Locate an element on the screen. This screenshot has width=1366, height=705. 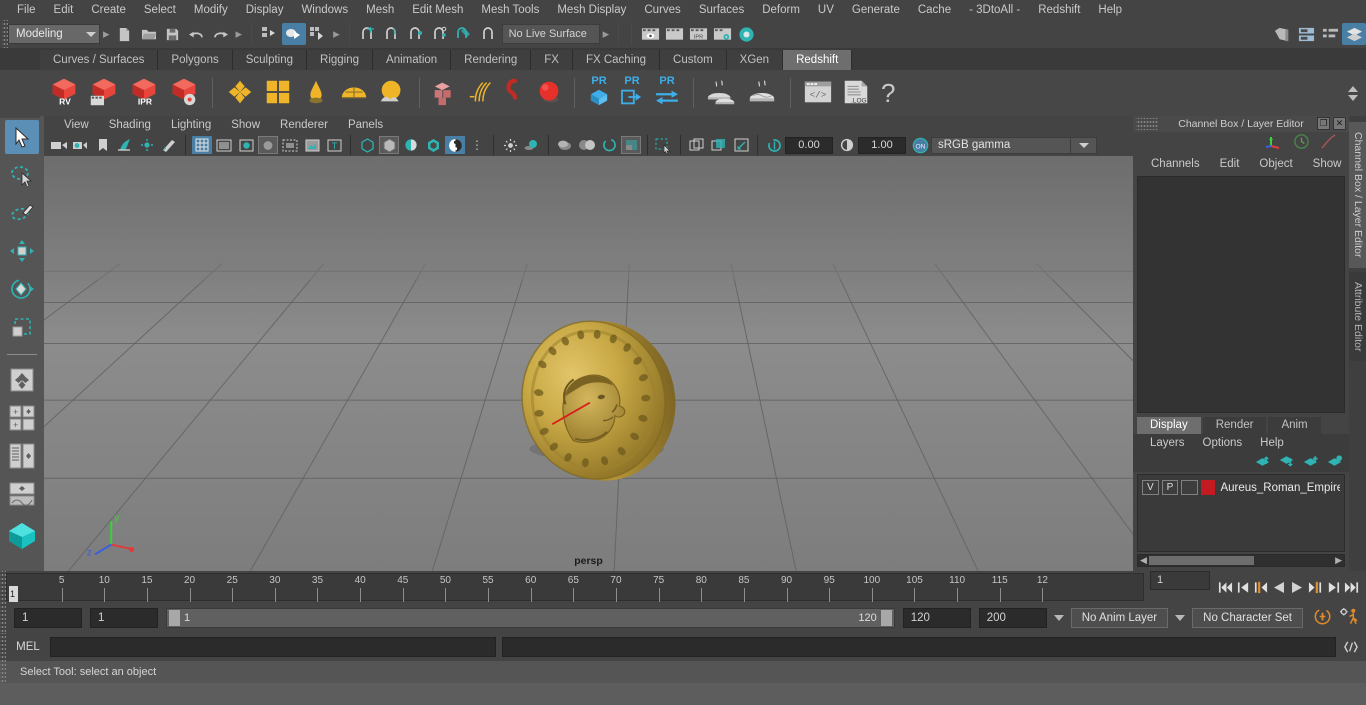
isolate-select-icon is located at coordinates (664, 145).